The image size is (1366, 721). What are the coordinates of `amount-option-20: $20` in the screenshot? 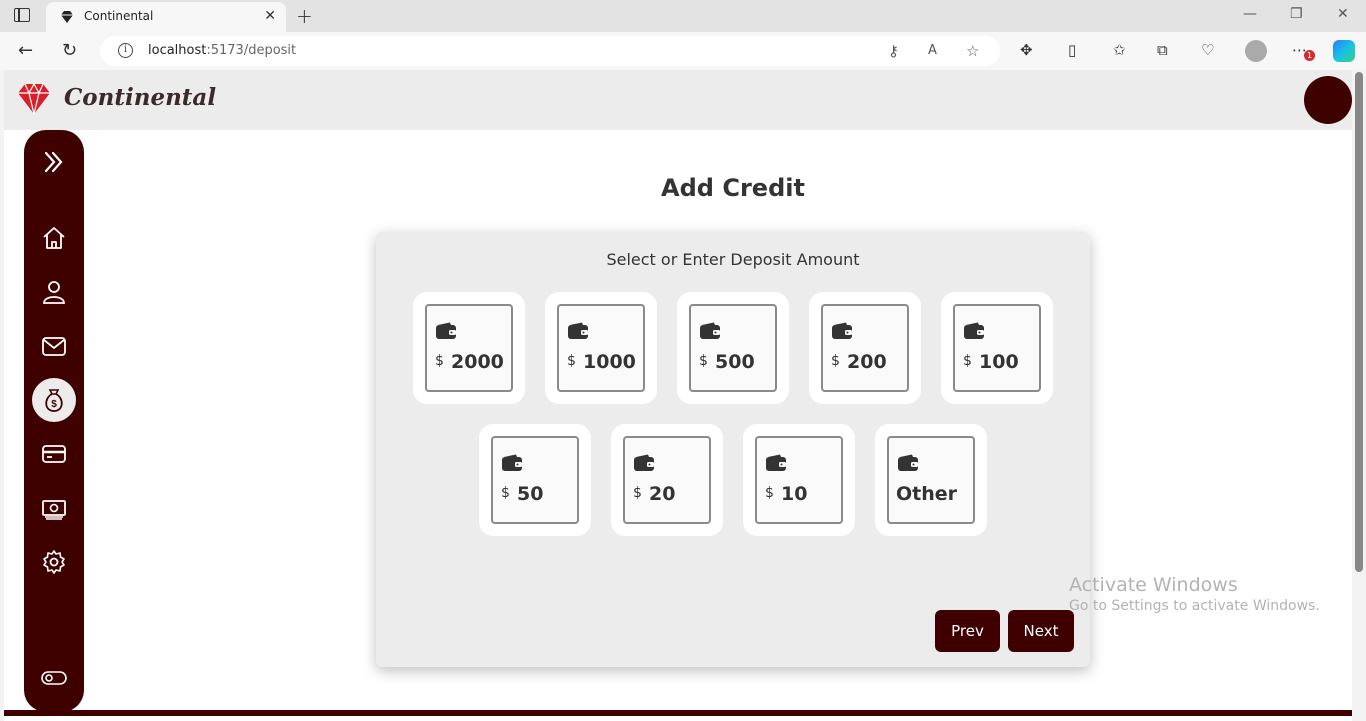 It's located at (667, 480).